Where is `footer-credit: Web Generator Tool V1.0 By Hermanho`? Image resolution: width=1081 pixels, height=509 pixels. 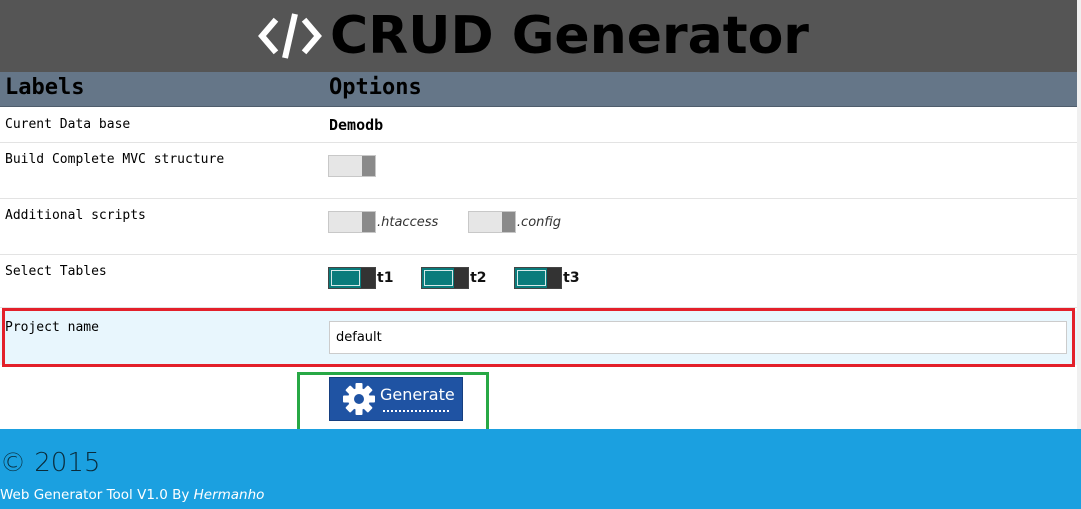 footer-credit: Web Generator Tool V1.0 By Hermanho is located at coordinates (132, 495).